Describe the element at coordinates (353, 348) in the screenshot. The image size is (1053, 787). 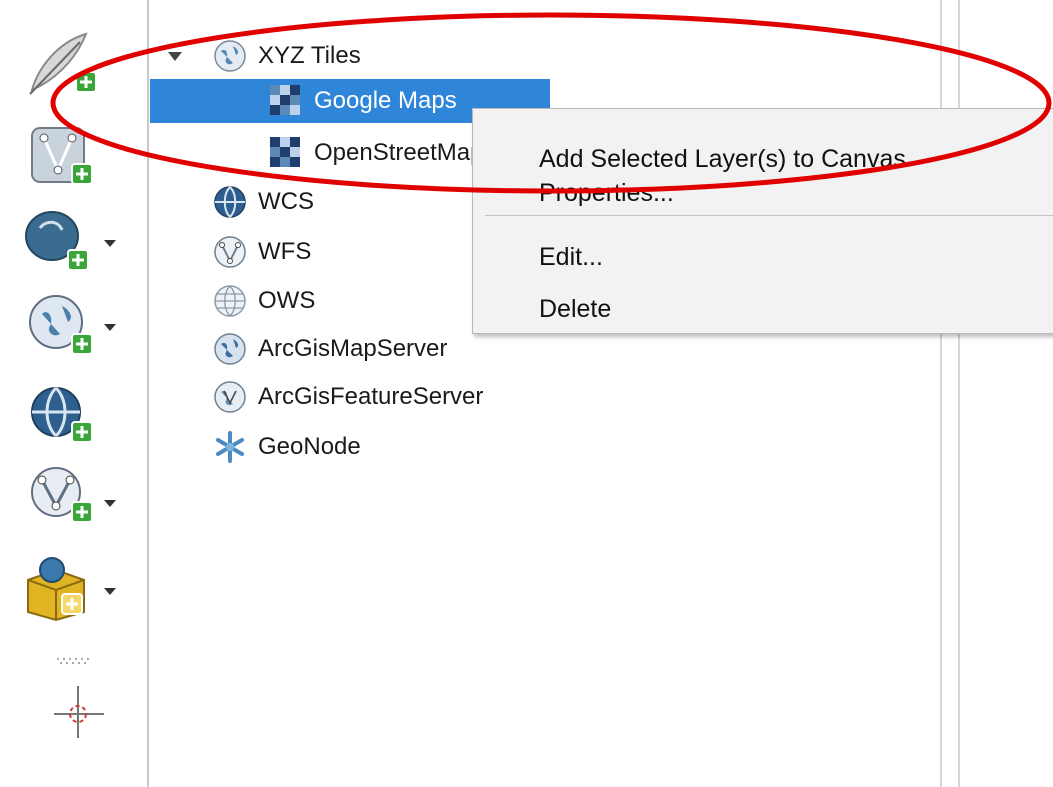
I see `tree-item-label: ArcGisMapServer` at that location.